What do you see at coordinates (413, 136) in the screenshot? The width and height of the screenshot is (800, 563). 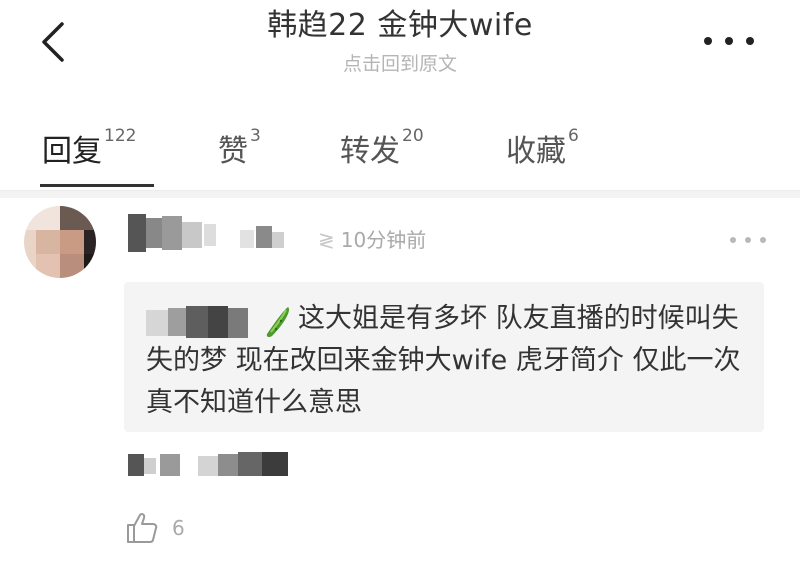 I see `tab-count: 20` at bounding box center [413, 136].